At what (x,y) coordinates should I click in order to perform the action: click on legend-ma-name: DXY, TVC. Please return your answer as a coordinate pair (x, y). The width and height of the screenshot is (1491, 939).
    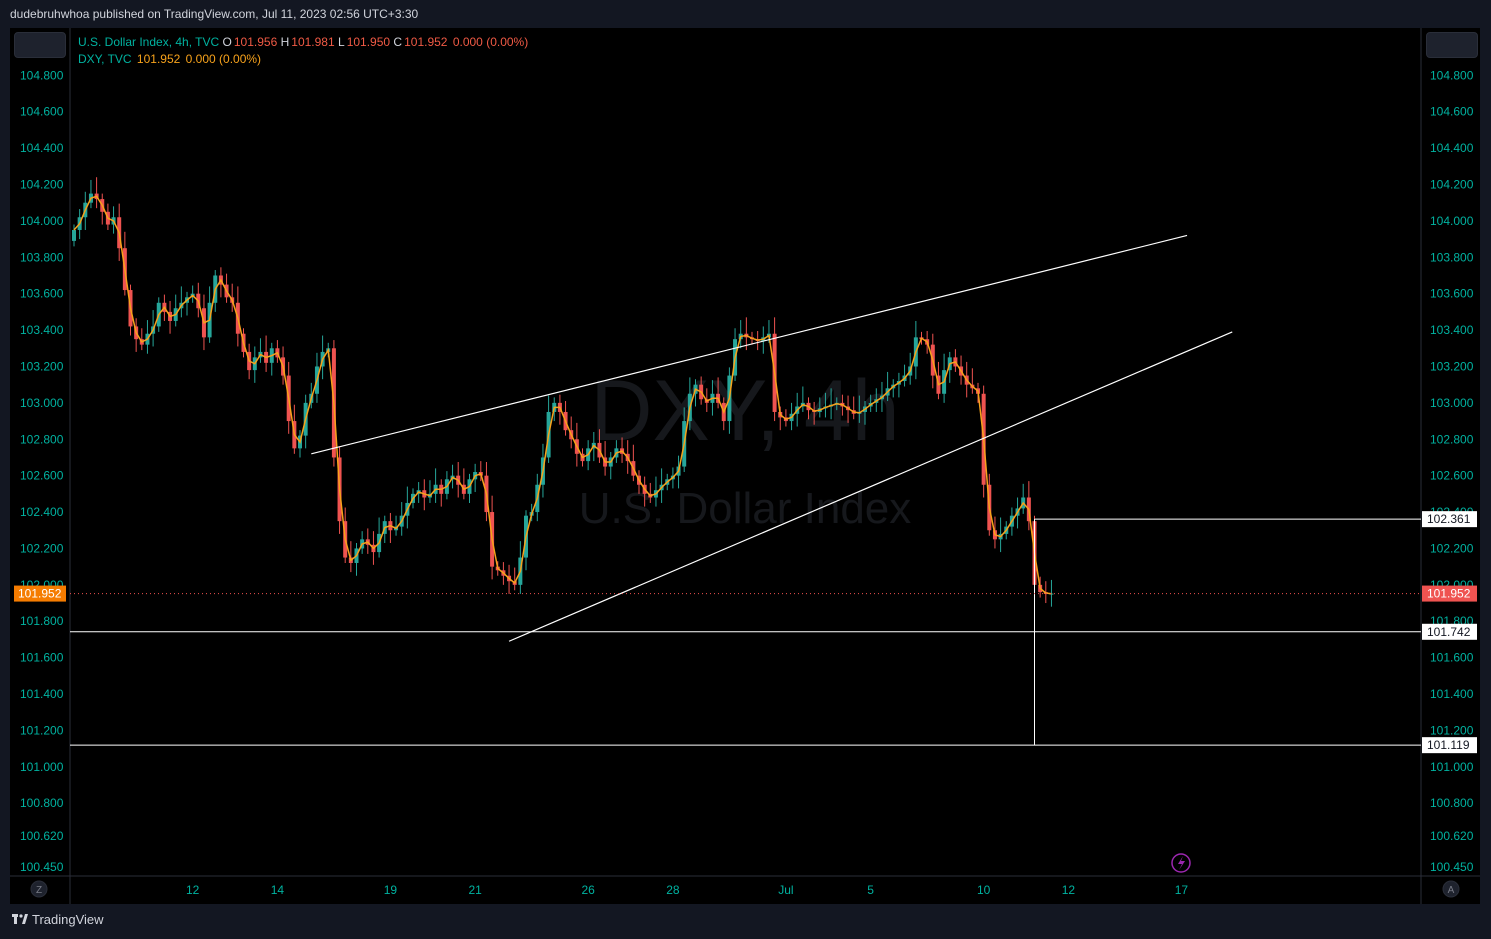
    Looking at the image, I should click on (105, 59).